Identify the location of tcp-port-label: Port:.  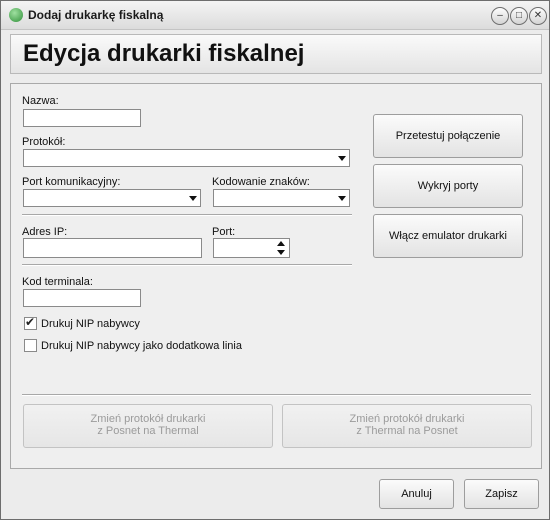
(224, 232).